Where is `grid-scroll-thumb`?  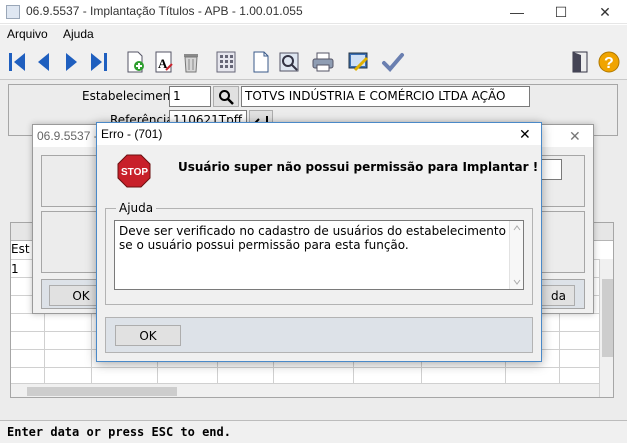
grid-scroll-thumb is located at coordinates (607, 318).